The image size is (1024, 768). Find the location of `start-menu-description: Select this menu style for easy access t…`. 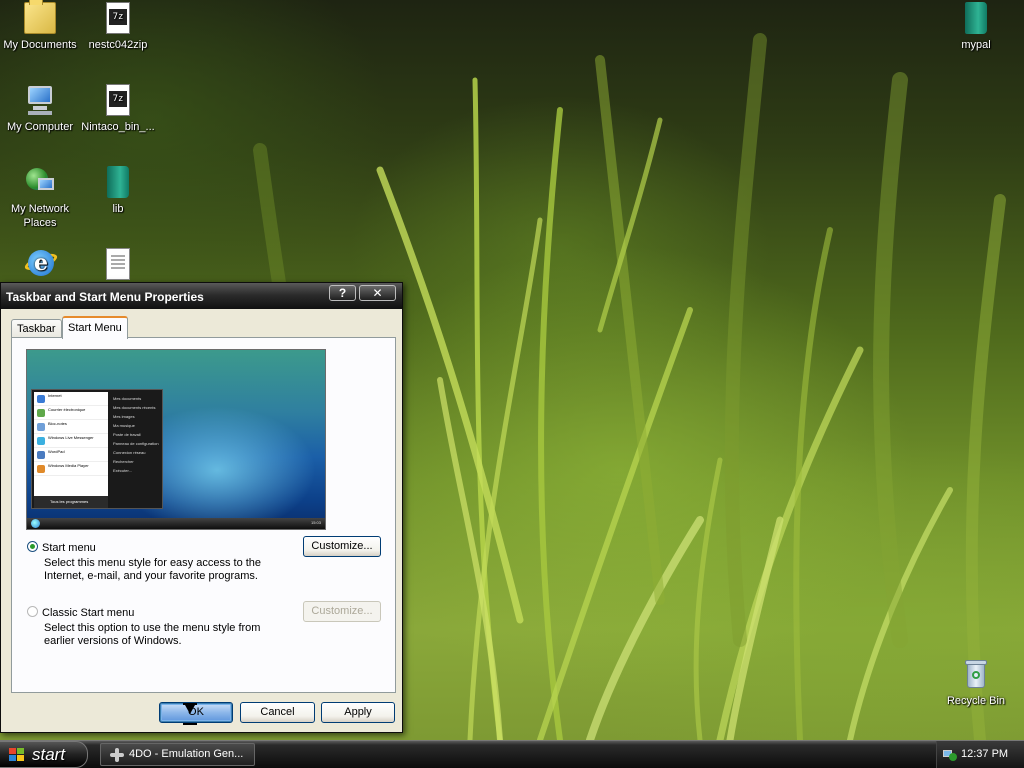

start-menu-description: Select this menu style for easy access t… is located at coordinates (153, 569).